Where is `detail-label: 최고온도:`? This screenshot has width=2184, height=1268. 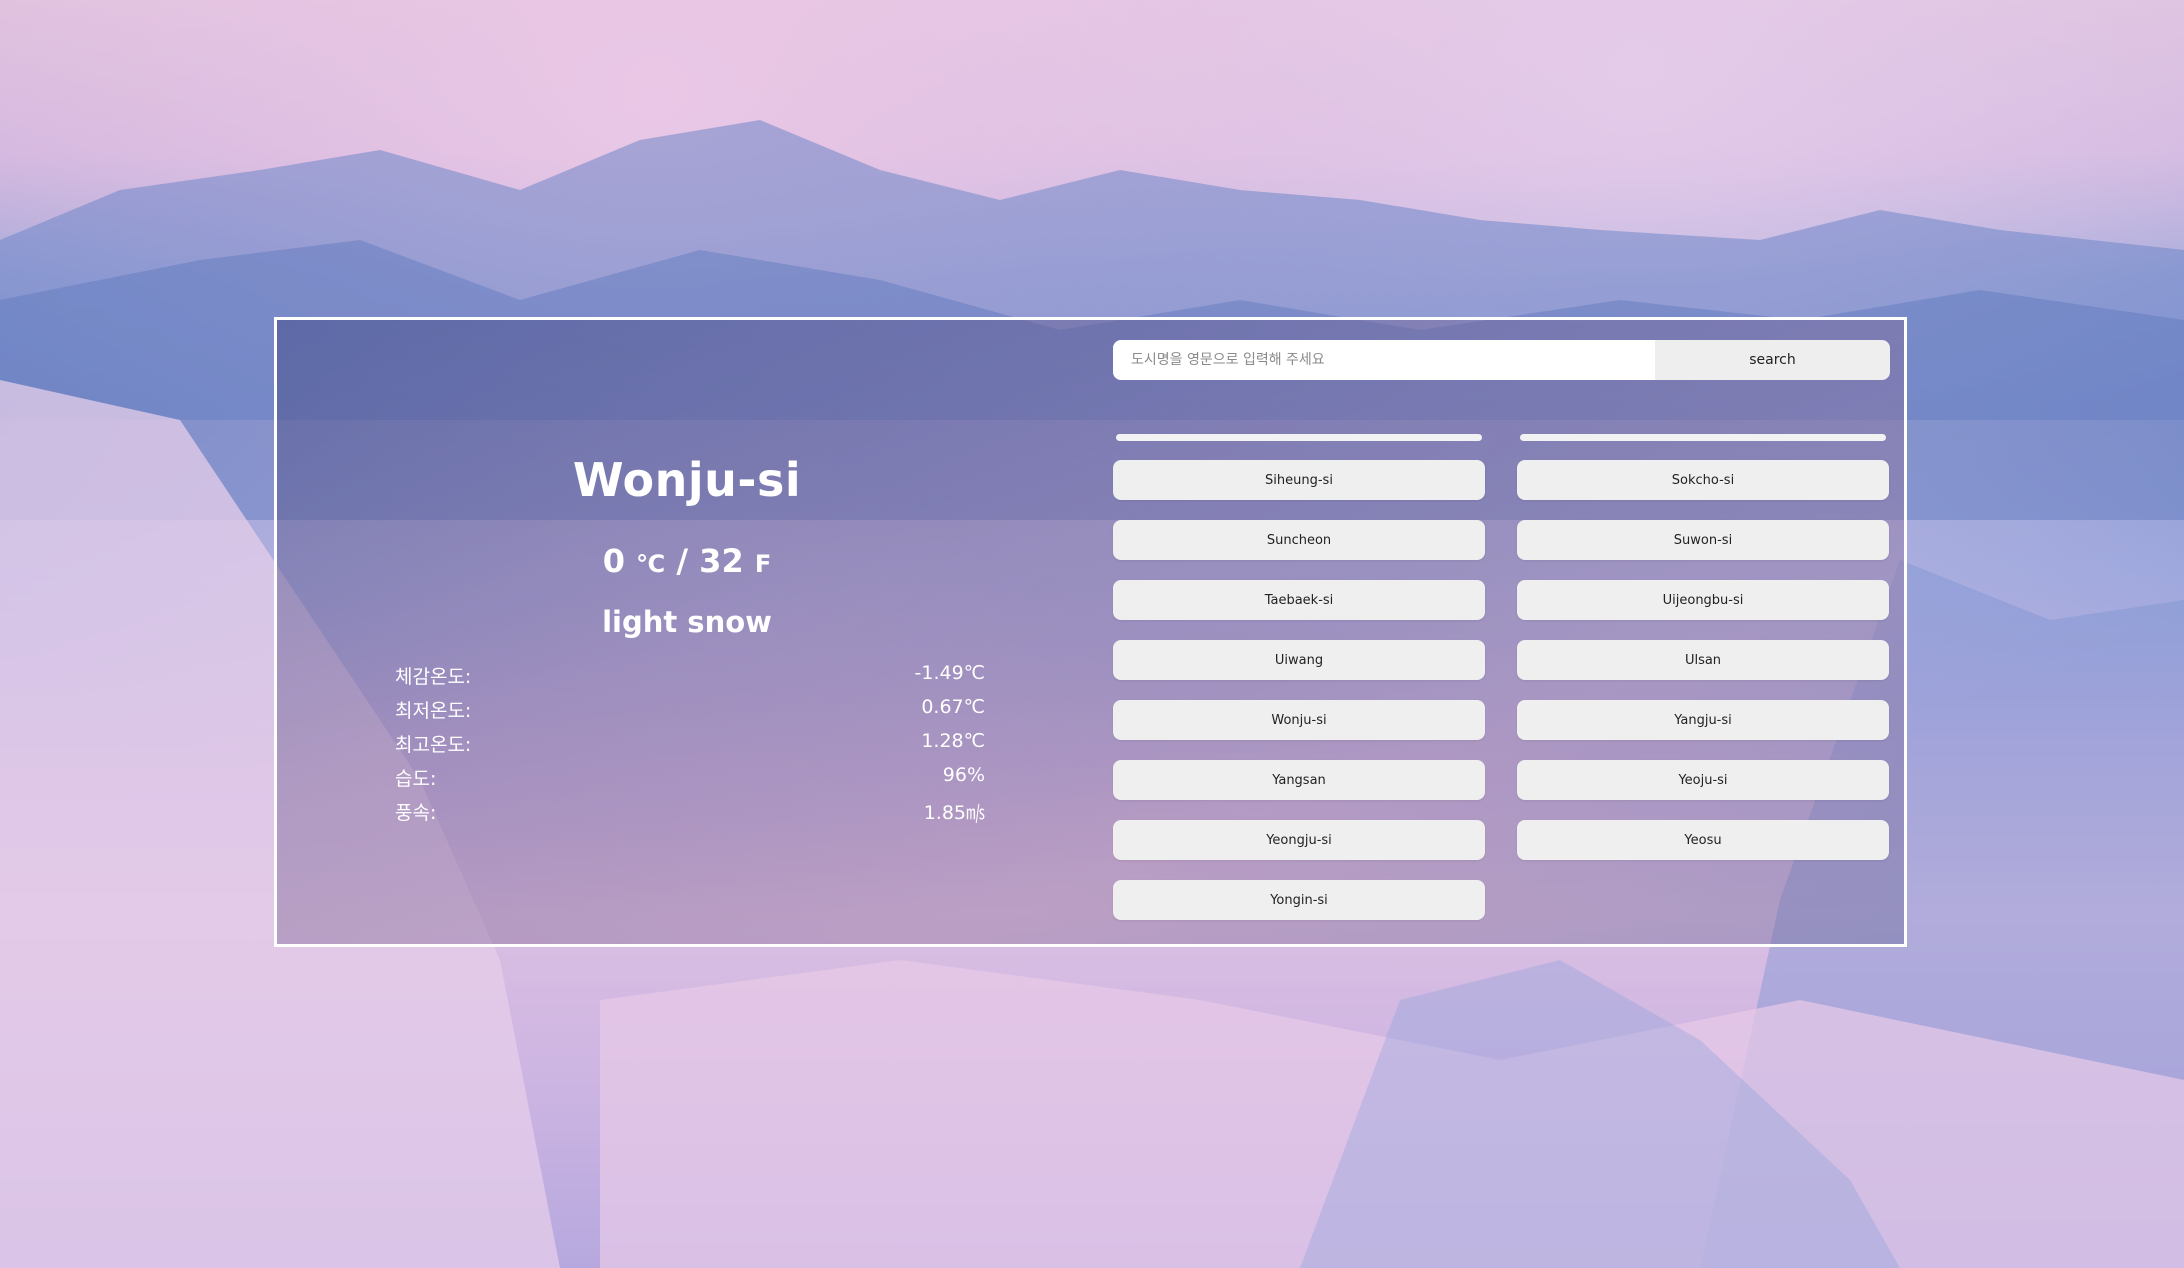 detail-label: 최고온도: is located at coordinates (433, 745).